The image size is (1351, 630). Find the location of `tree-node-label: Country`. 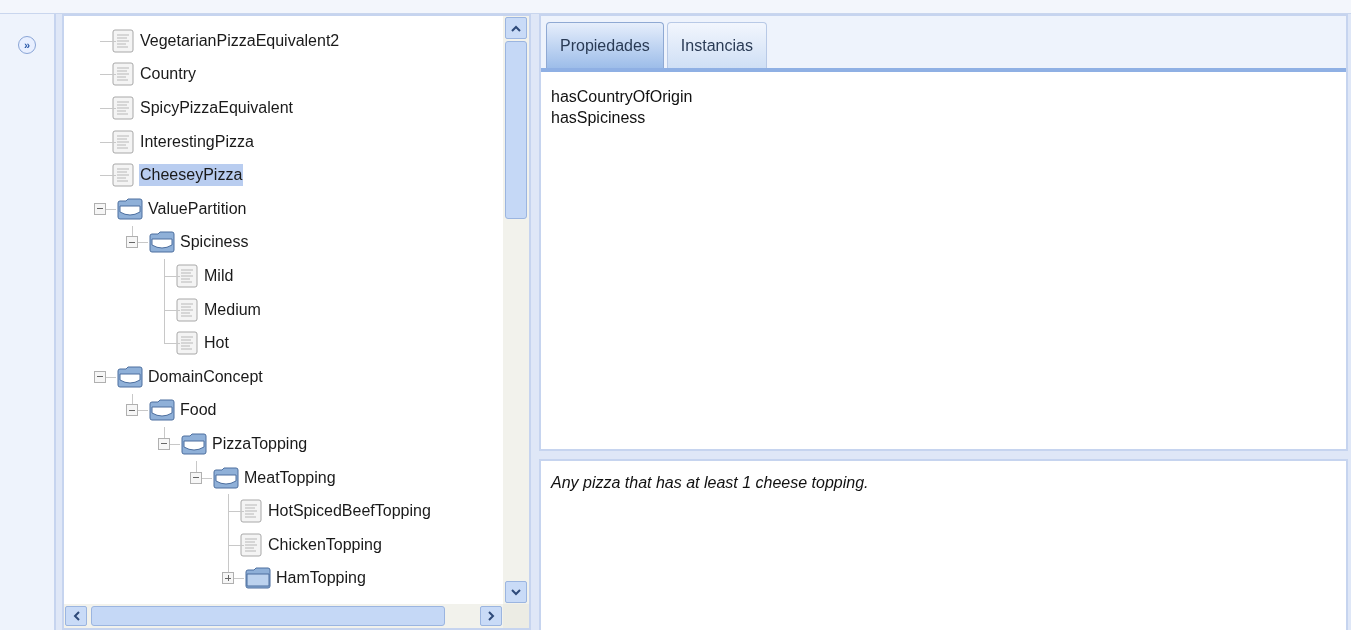

tree-node-label: Country is located at coordinates (168, 74).